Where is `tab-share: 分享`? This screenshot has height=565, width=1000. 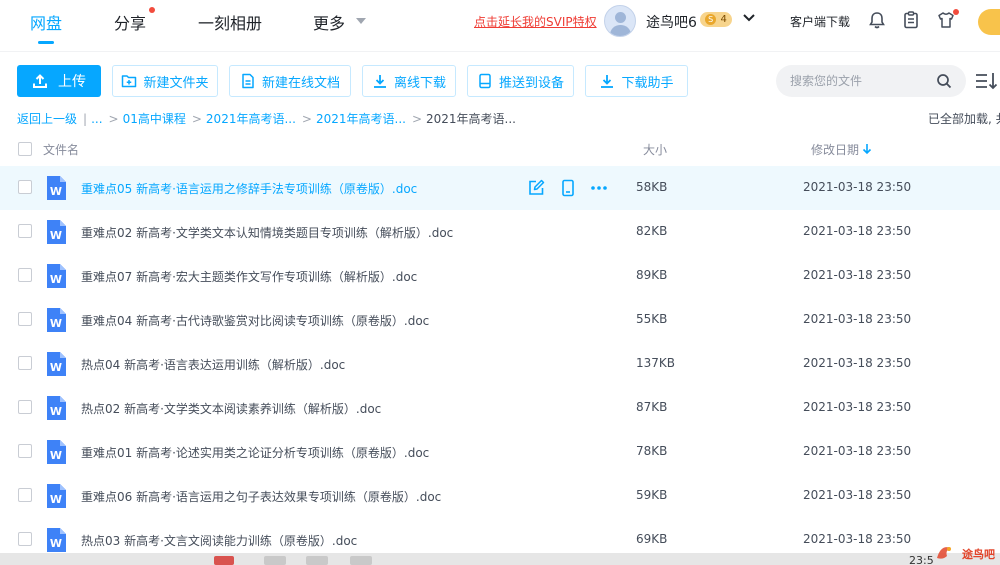
tab-share: 分享 is located at coordinates (130, 22).